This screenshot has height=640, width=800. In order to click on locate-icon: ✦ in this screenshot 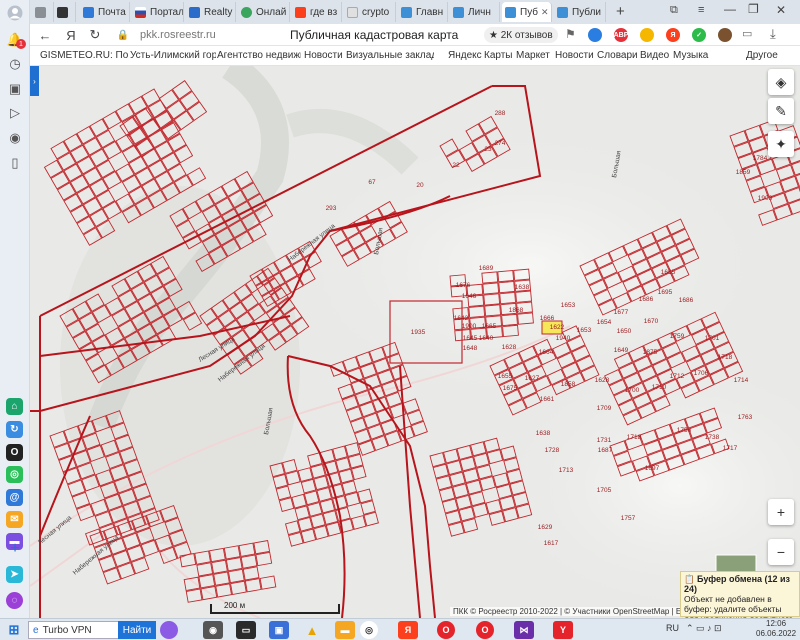, I will do `click(781, 144)`.